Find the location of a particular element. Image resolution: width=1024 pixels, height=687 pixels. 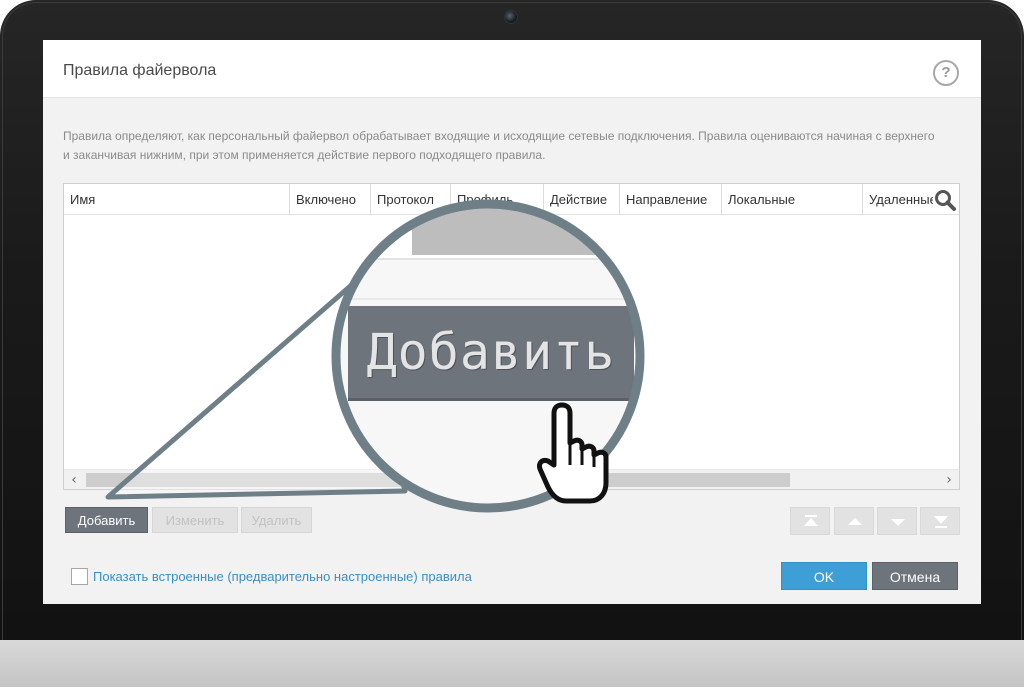

monitor-chin is located at coordinates (512, 663).